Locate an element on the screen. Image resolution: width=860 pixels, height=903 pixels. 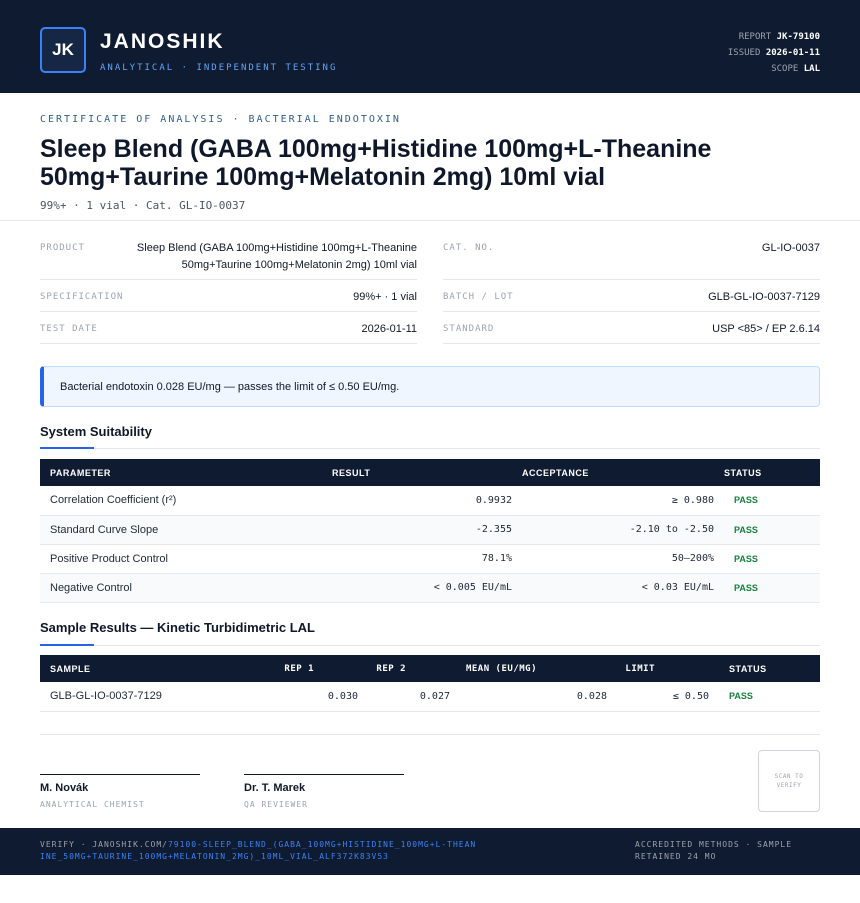
scope-value: LAL is located at coordinates (811, 69).